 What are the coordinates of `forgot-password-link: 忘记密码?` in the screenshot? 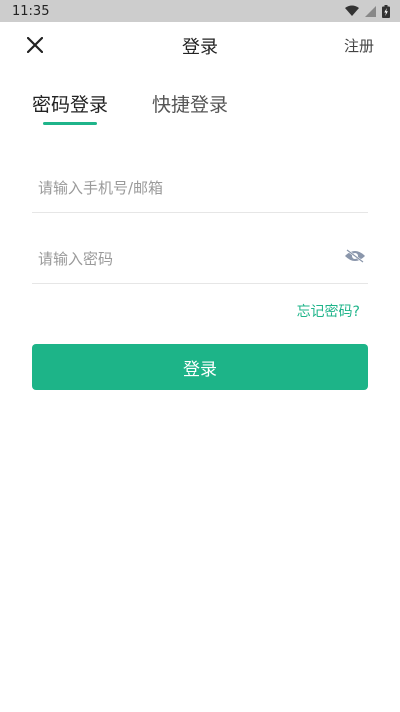 It's located at (328, 311).